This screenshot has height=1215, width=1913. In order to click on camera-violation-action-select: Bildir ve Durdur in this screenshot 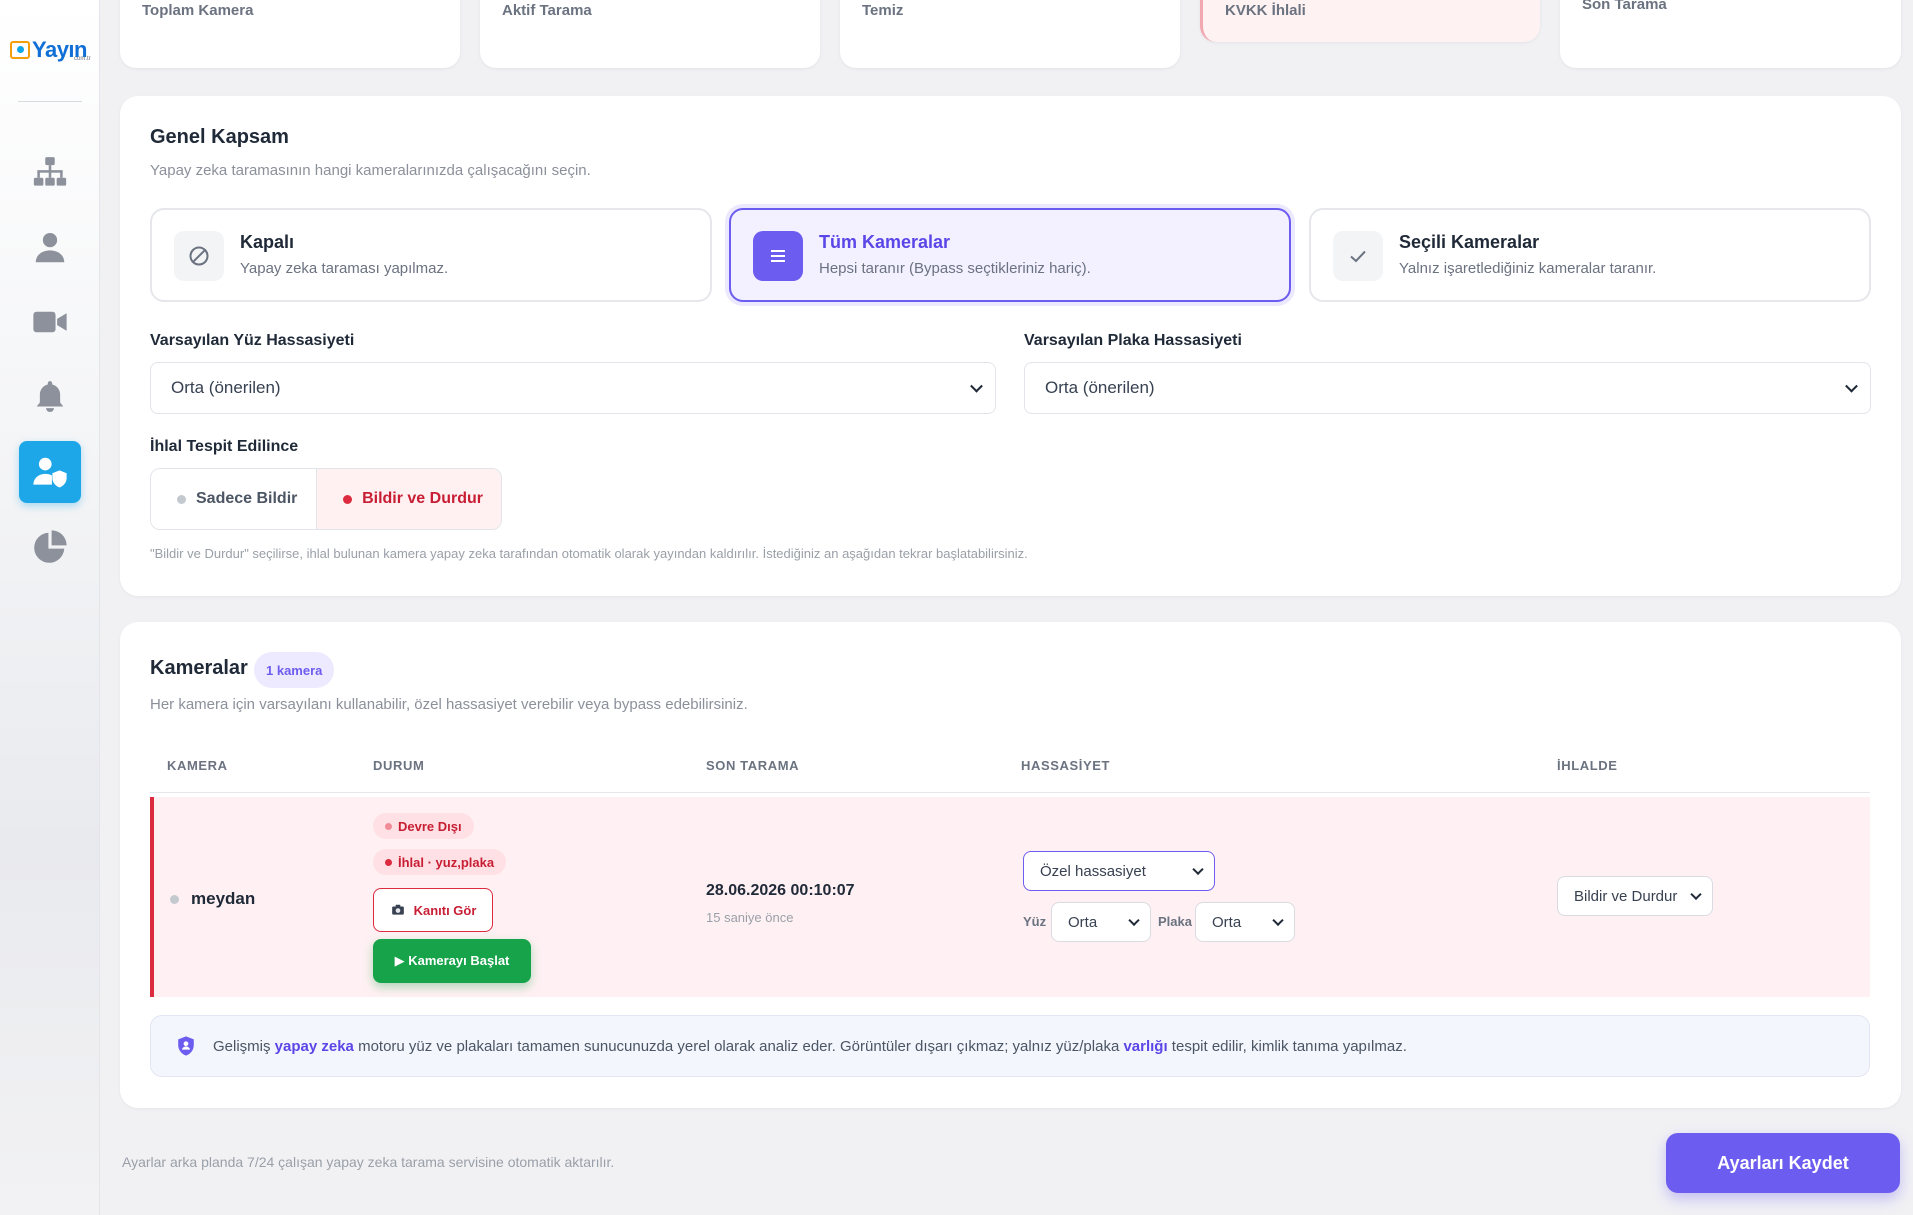, I will do `click(1635, 896)`.